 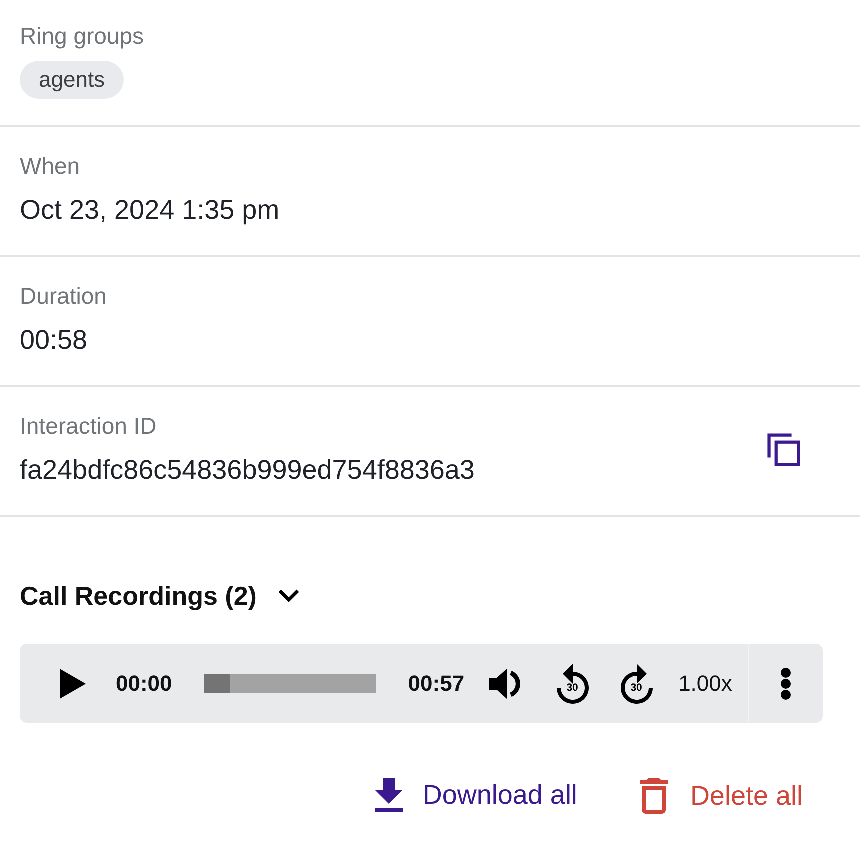 I want to click on group-tag: agents, so click(x=72, y=80).